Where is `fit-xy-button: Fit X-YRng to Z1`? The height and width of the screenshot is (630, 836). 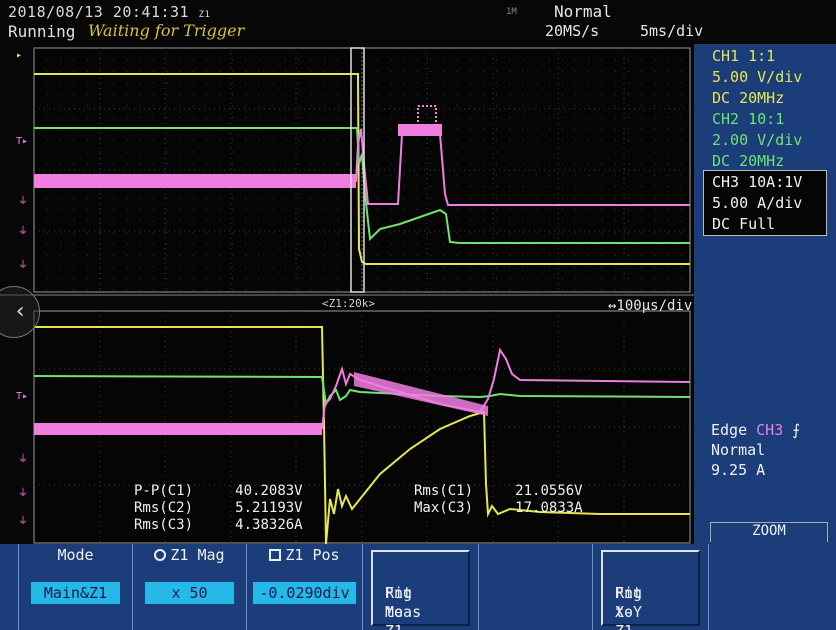 fit-xy-button: Fit X-YRng to Z1 is located at coordinates (650, 590).